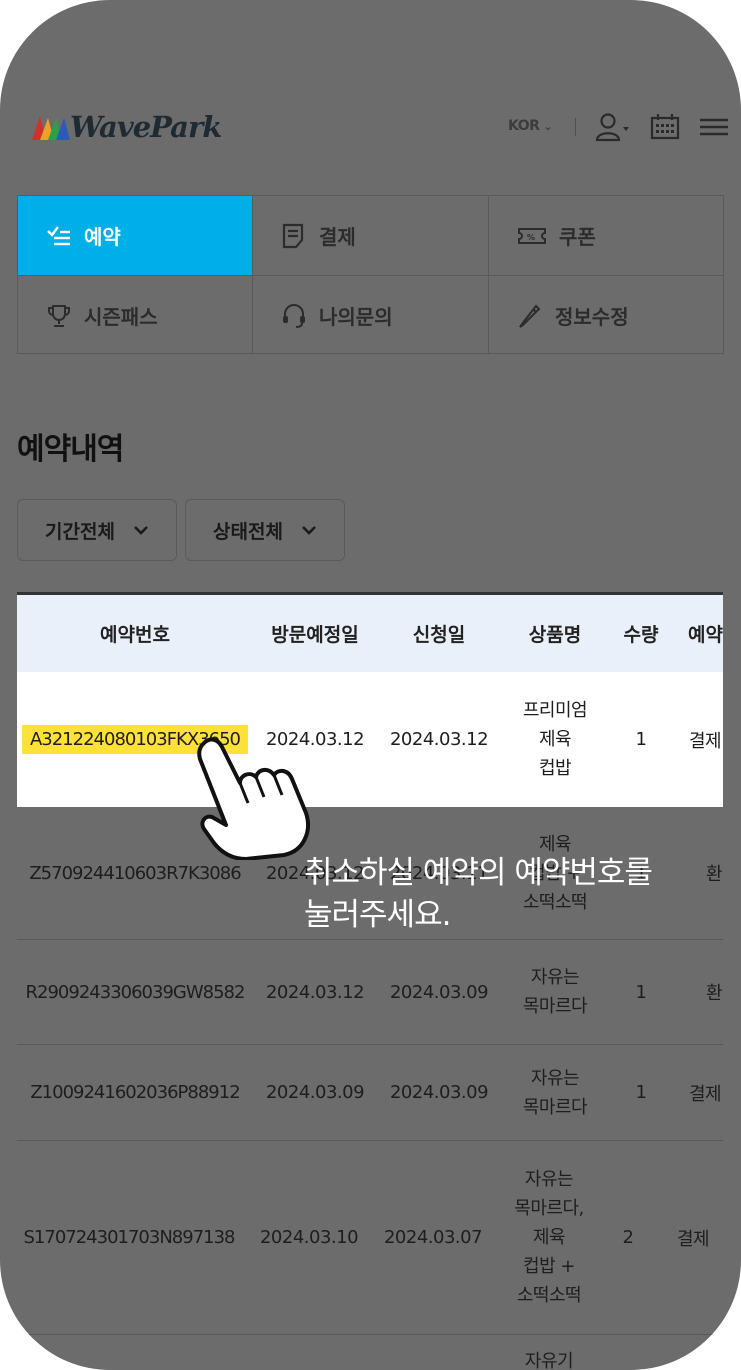 The image size is (741, 1370). I want to click on quantity: 2, so click(628, 1237).